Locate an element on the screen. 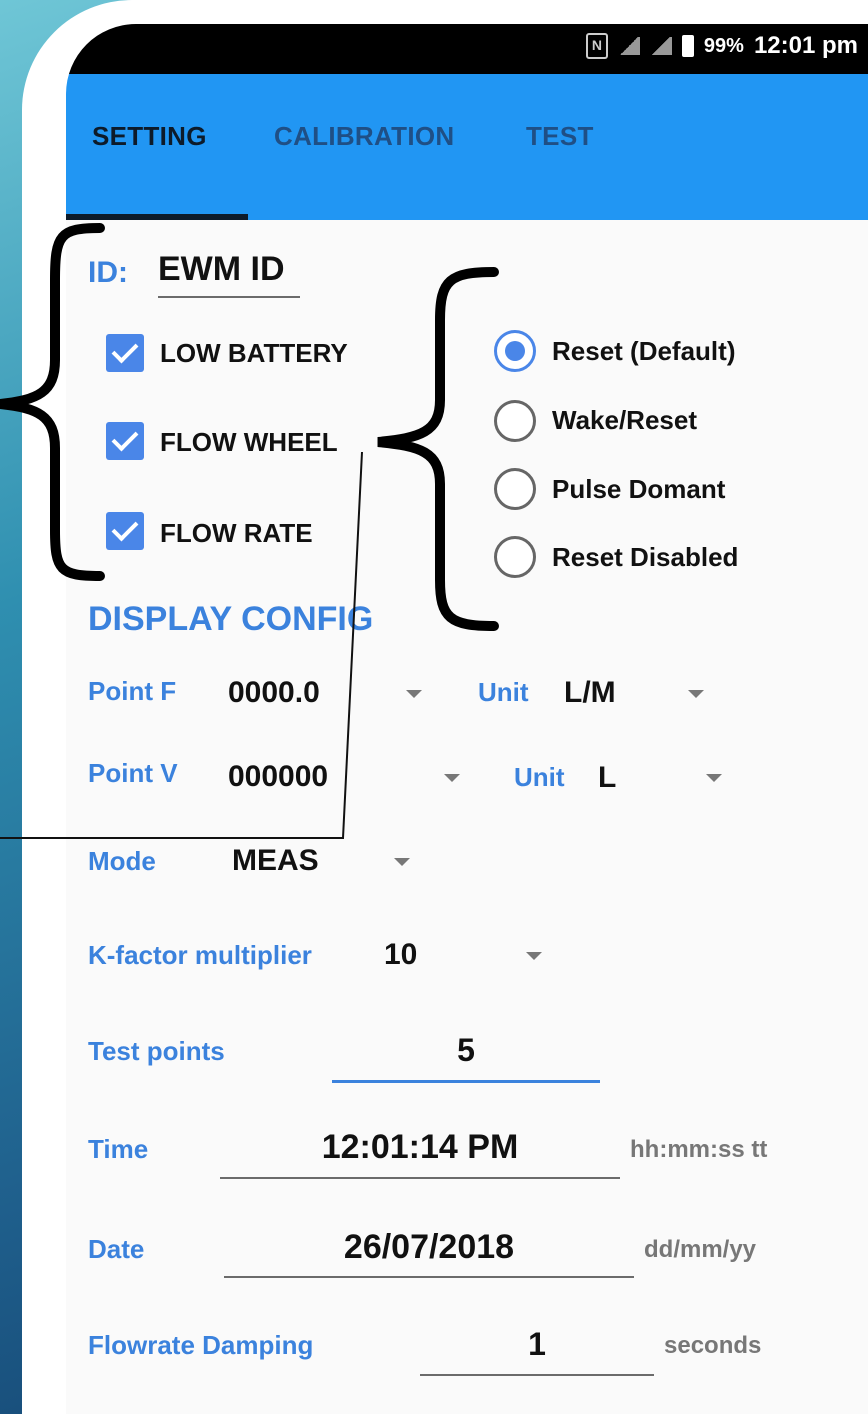 The width and height of the screenshot is (868, 1414). id-input: EWM ID is located at coordinates (221, 269).